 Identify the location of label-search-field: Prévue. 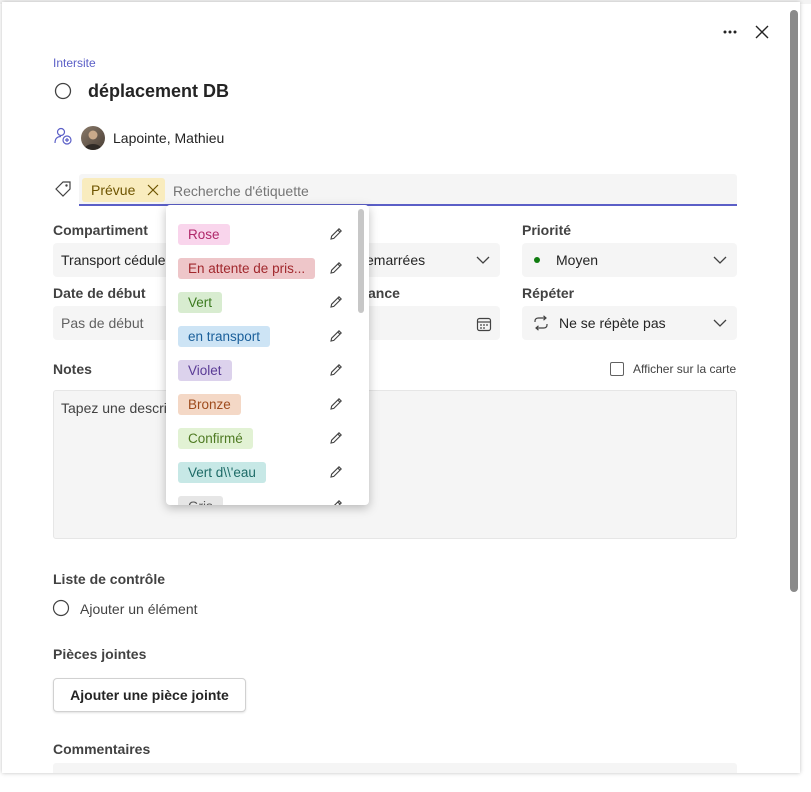
(408, 190).